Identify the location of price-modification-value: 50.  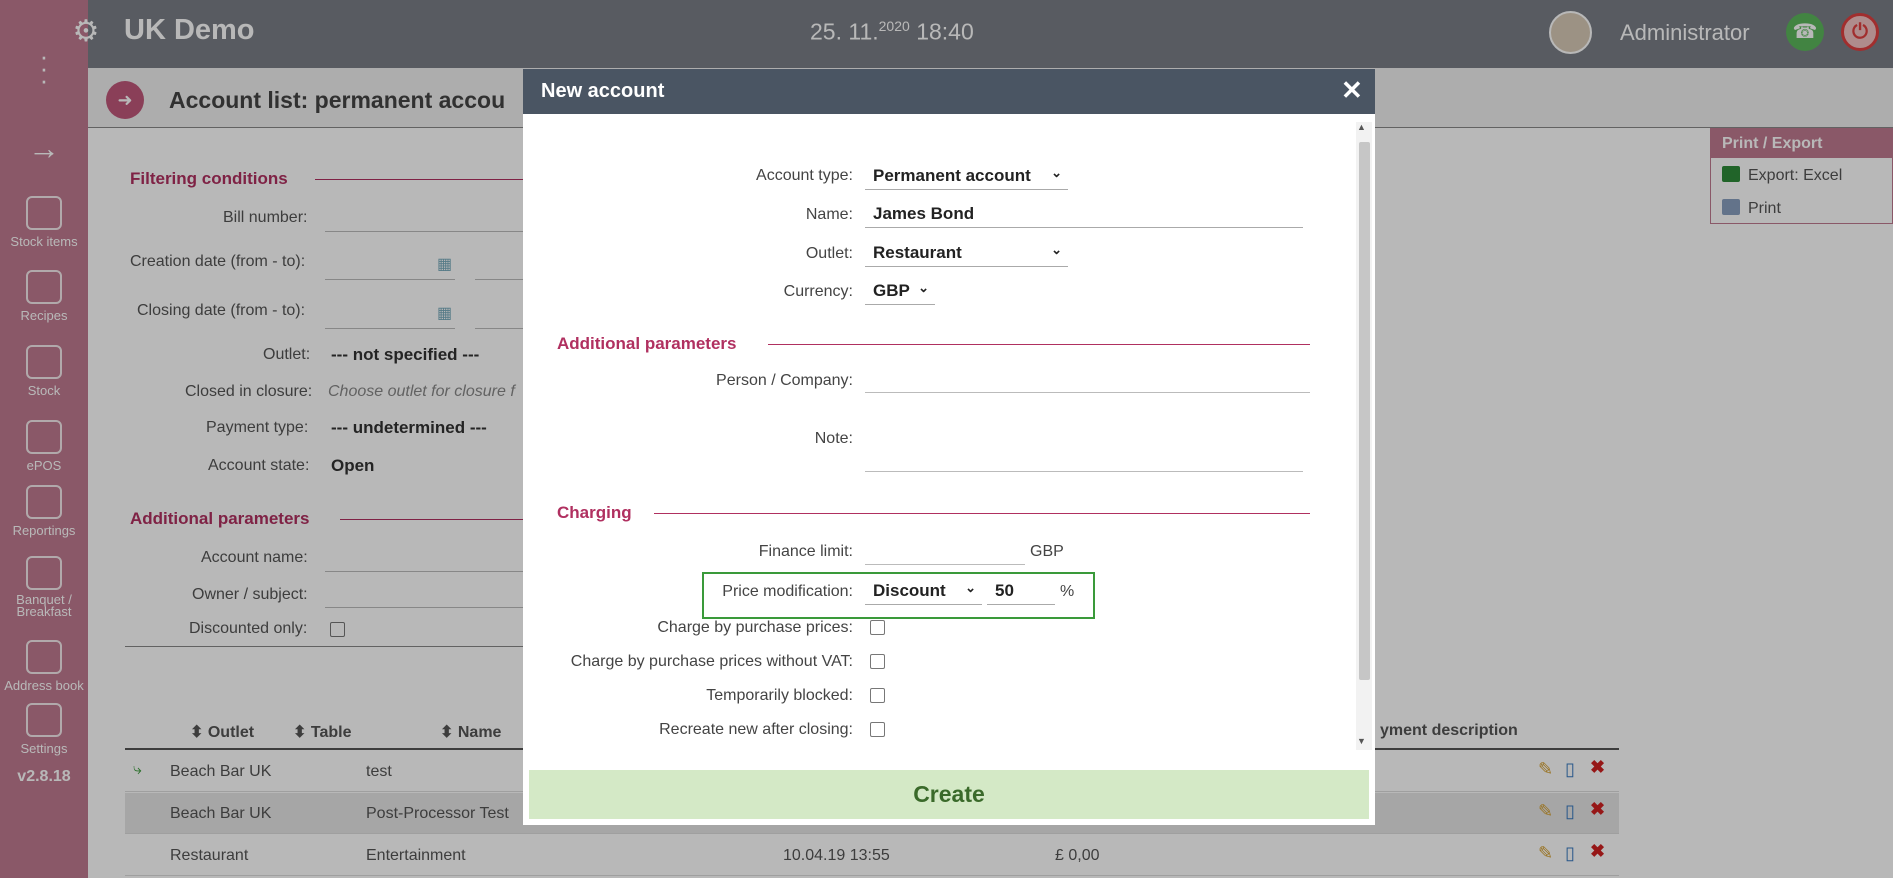
(1021, 591).